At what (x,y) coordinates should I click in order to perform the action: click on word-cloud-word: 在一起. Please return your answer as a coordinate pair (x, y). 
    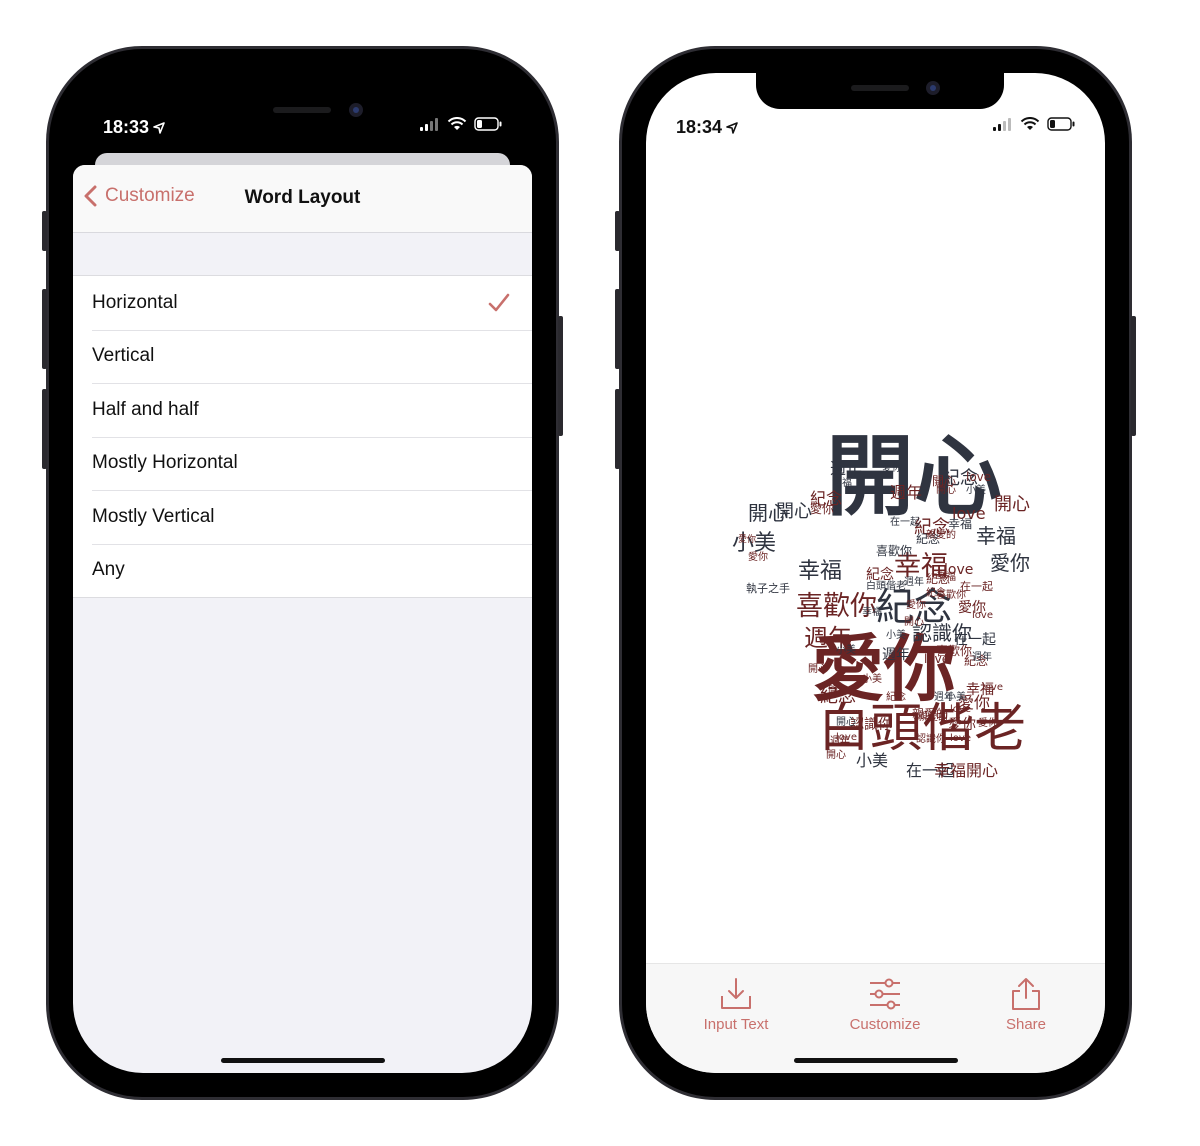
    Looking at the image, I should click on (905, 522).